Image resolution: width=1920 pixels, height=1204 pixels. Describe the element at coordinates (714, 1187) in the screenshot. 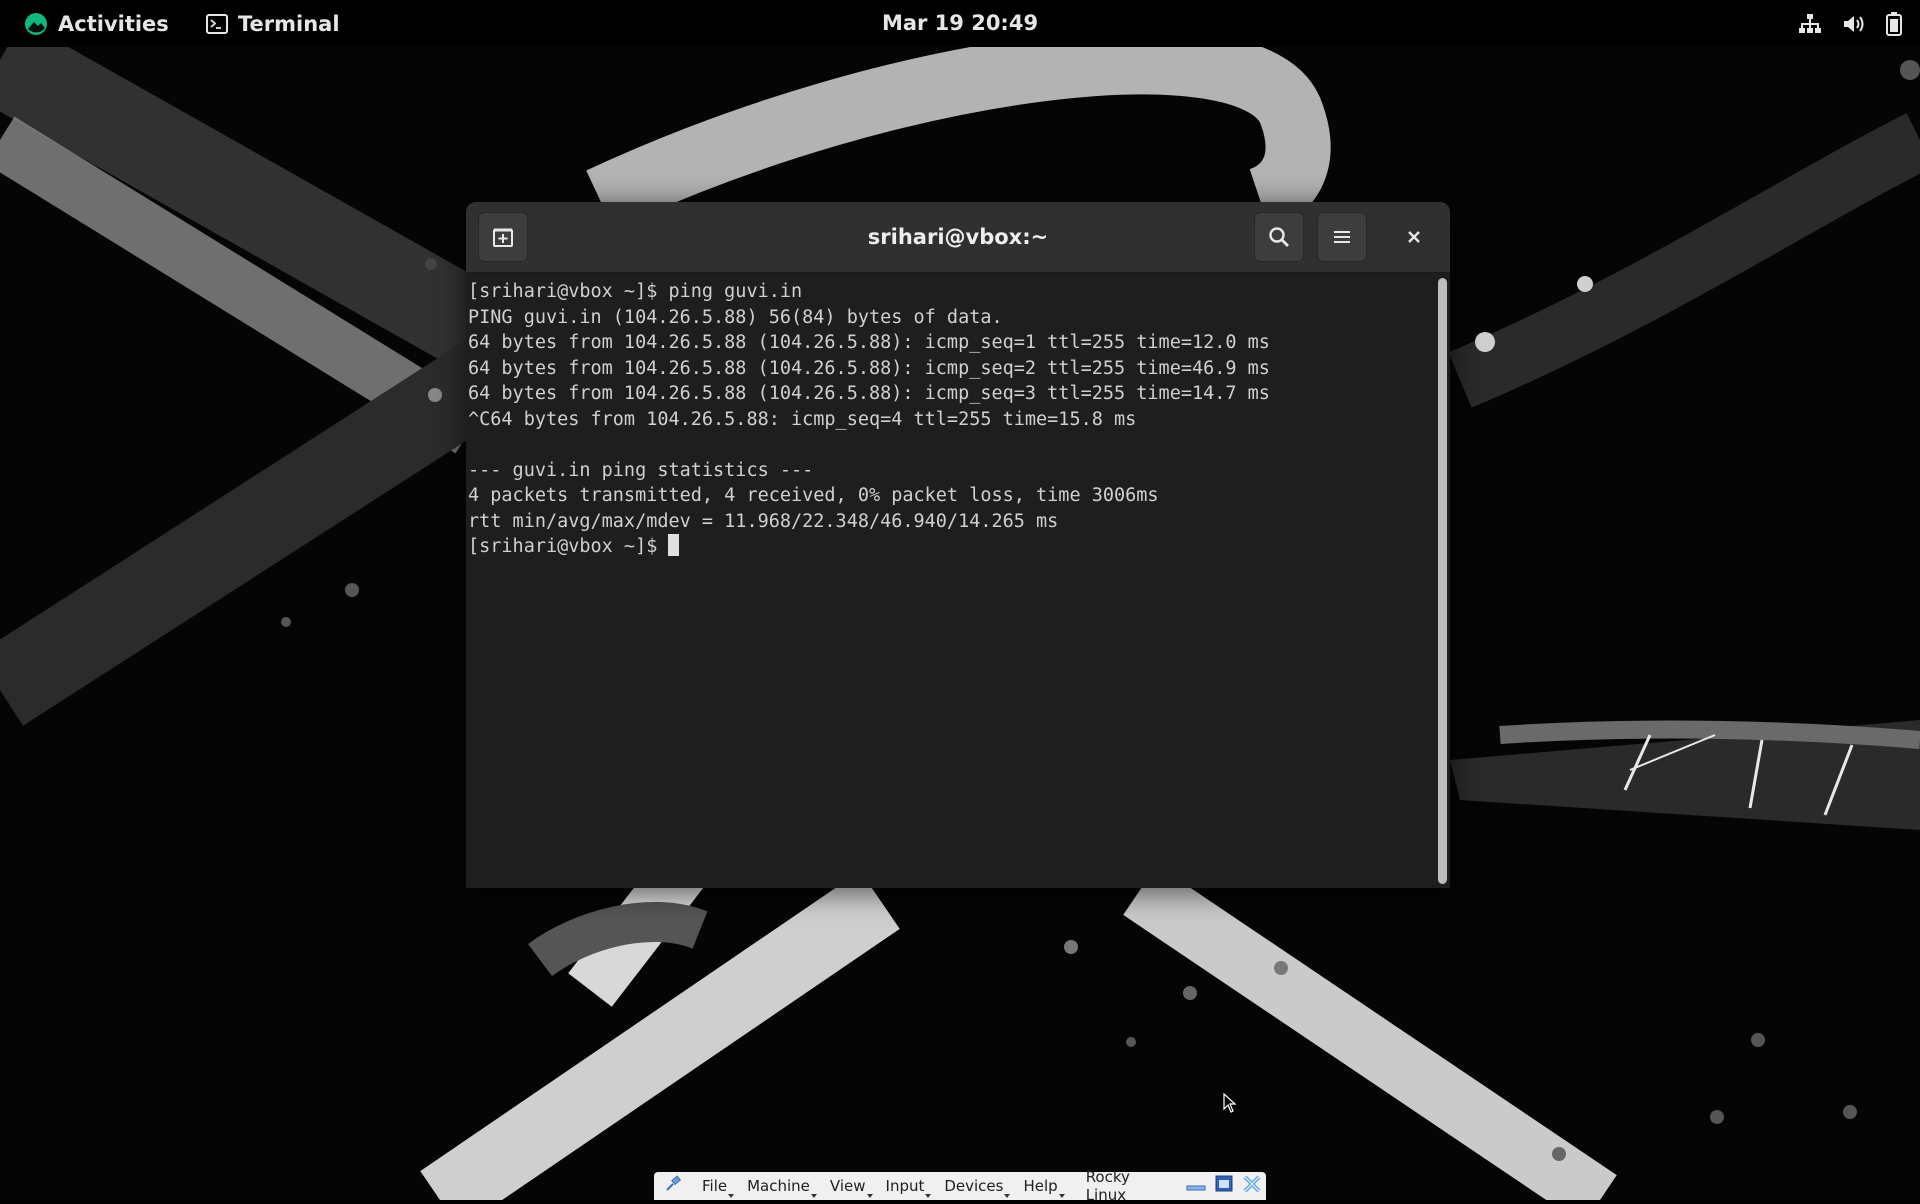

I see `vbox-menu-file: File` at that location.